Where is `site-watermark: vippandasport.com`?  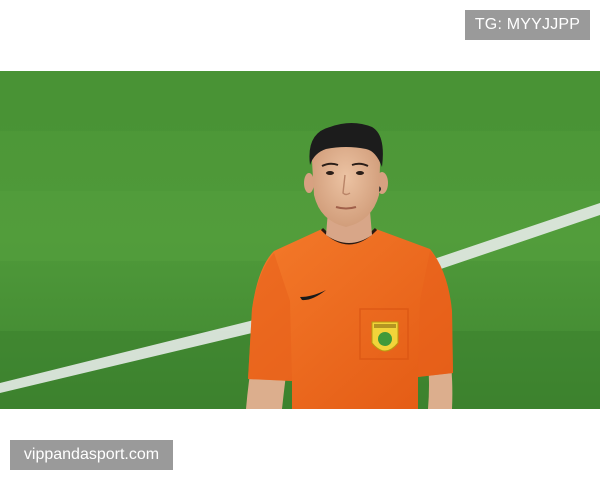
site-watermark: vippandasport.com is located at coordinates (91, 455).